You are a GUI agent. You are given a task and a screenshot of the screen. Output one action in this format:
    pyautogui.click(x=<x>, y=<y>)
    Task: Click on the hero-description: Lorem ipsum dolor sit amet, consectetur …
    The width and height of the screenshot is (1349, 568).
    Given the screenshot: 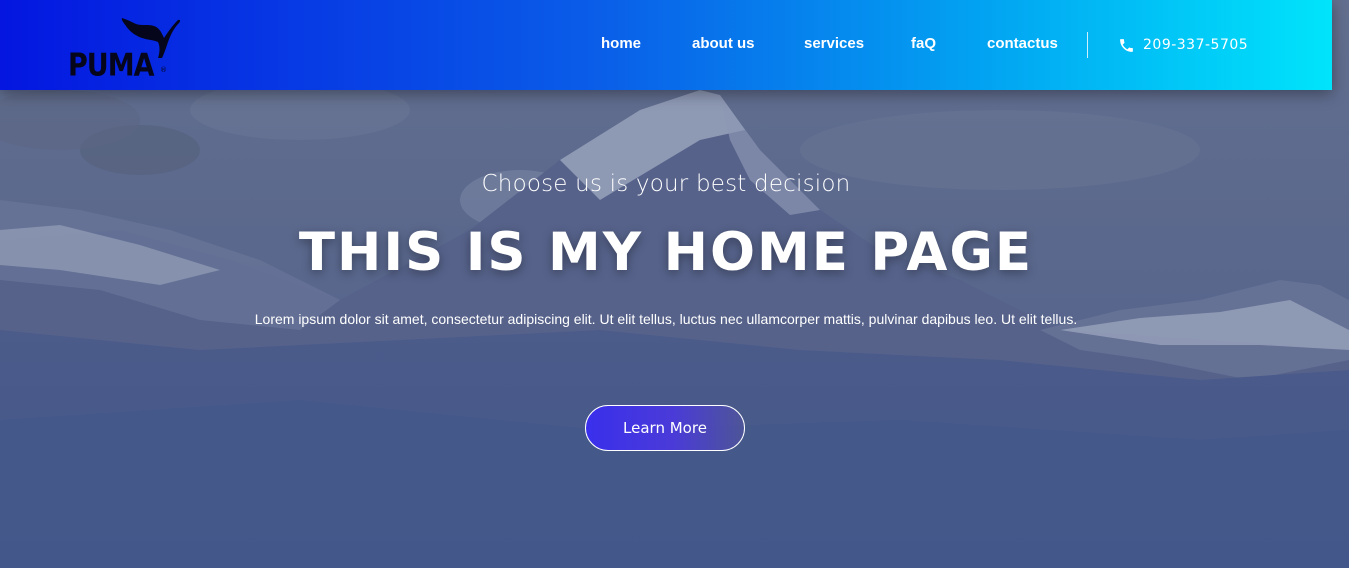 What is the action you would take?
    pyautogui.click(x=666, y=319)
    